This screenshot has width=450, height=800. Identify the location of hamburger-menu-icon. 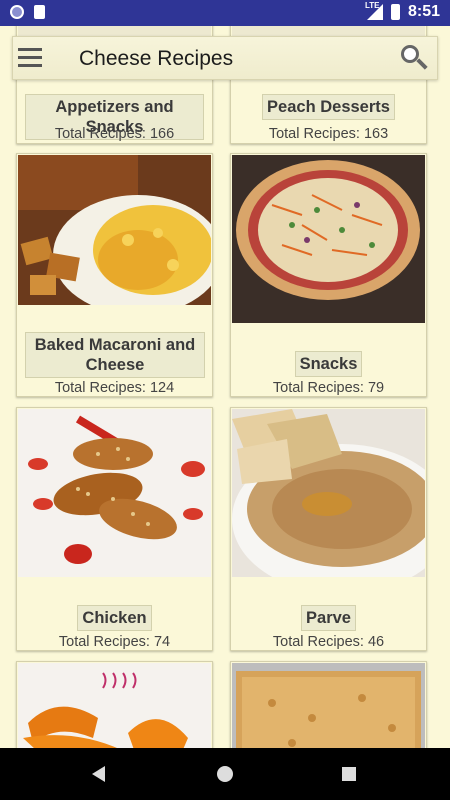
(30, 58).